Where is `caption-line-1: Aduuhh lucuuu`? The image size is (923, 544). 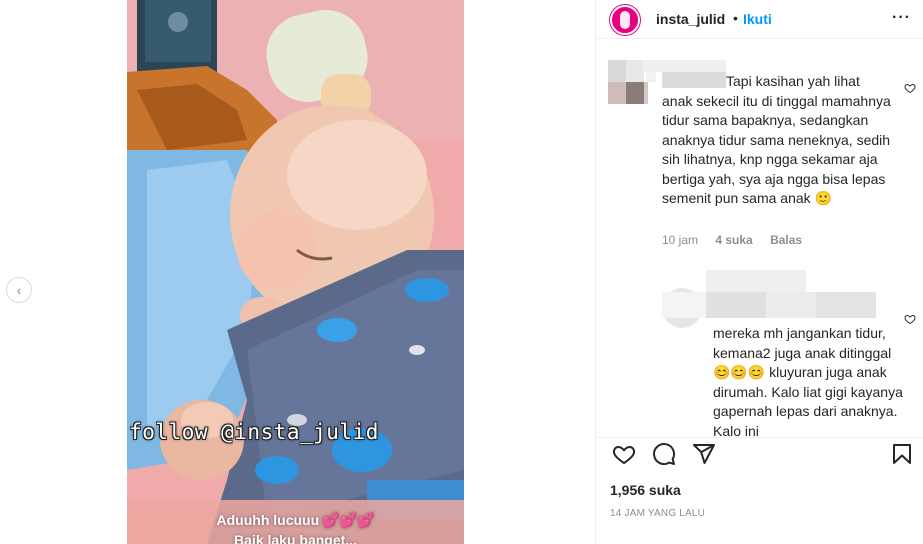
caption-line-1: Aduuhh lucuuu is located at coordinates (268, 520).